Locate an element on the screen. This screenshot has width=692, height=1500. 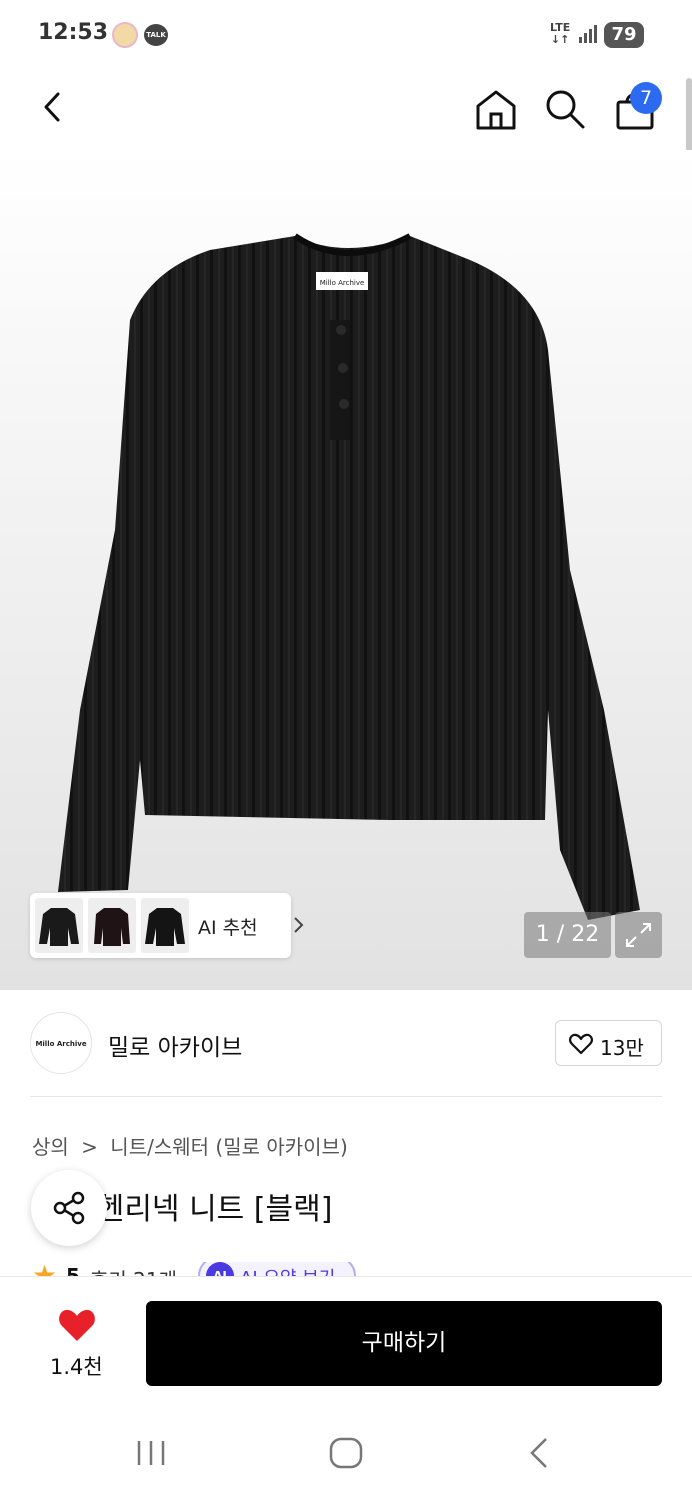
breadcrumb: 상의 > 니트/스웨터 (밀로 아카이브) is located at coordinates (193, 1145).